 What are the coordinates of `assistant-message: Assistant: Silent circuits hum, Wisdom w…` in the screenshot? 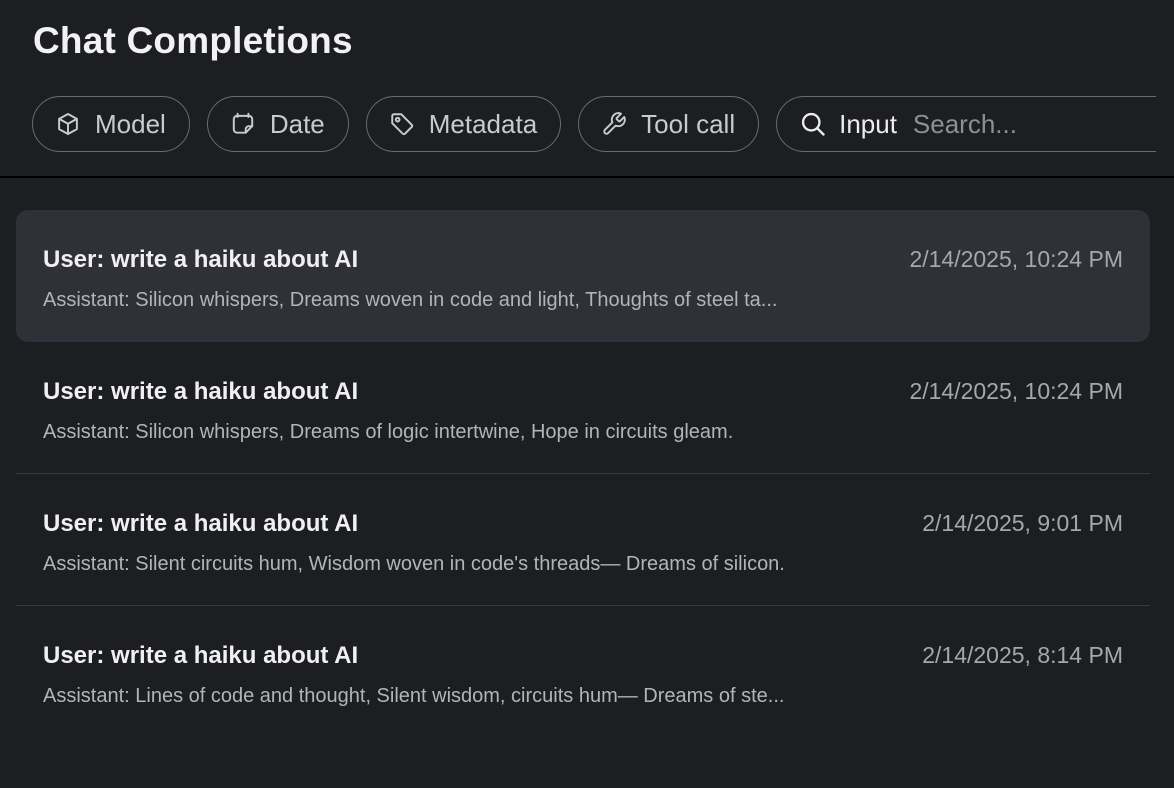 It's located at (414, 564).